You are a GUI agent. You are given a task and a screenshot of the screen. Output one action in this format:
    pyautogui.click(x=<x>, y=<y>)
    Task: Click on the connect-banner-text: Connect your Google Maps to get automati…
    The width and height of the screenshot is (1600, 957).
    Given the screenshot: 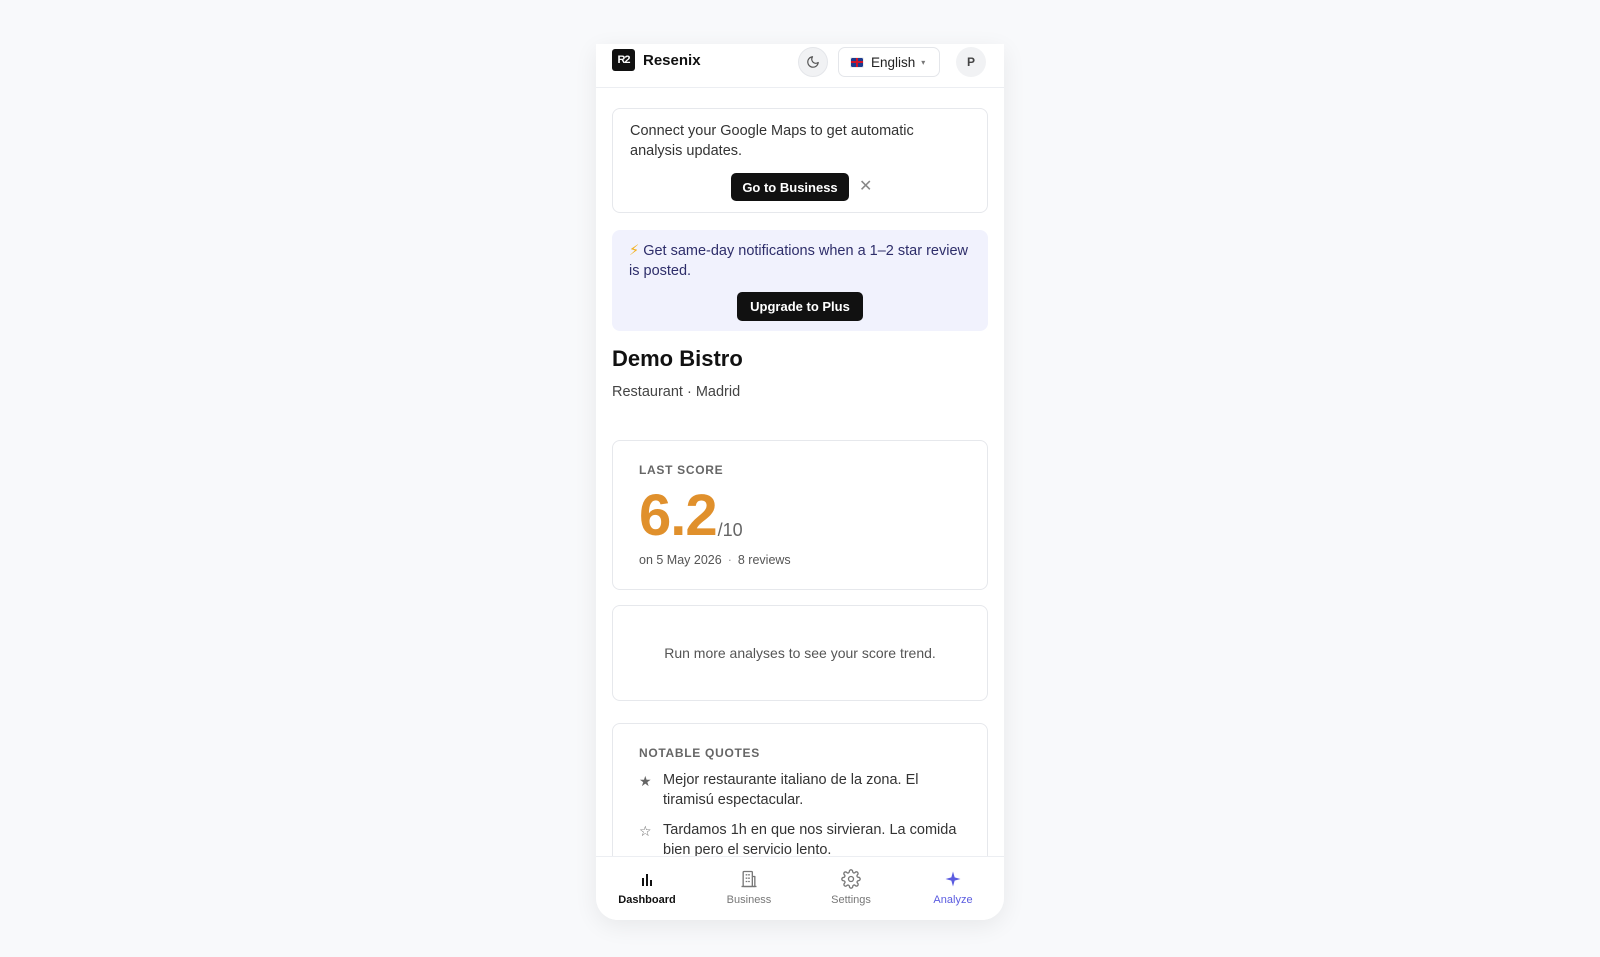 What is the action you would take?
    pyautogui.click(x=772, y=141)
    